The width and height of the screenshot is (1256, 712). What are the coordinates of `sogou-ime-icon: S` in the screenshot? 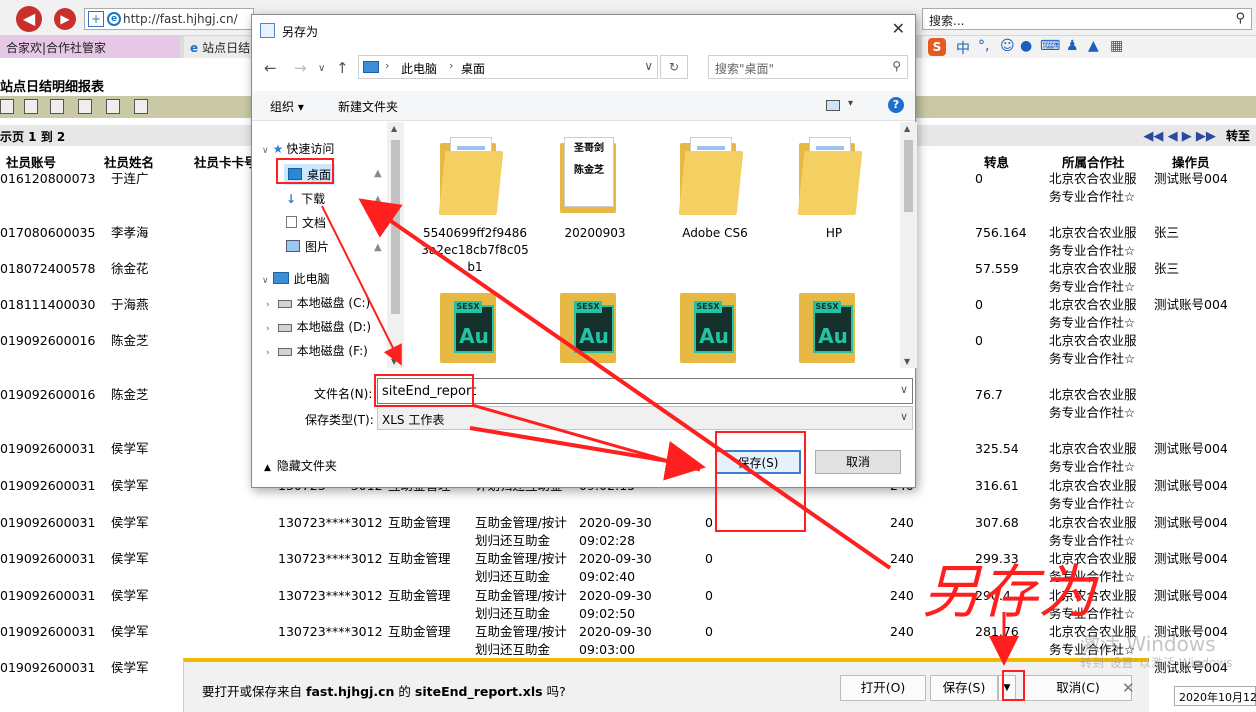 It's located at (937, 47).